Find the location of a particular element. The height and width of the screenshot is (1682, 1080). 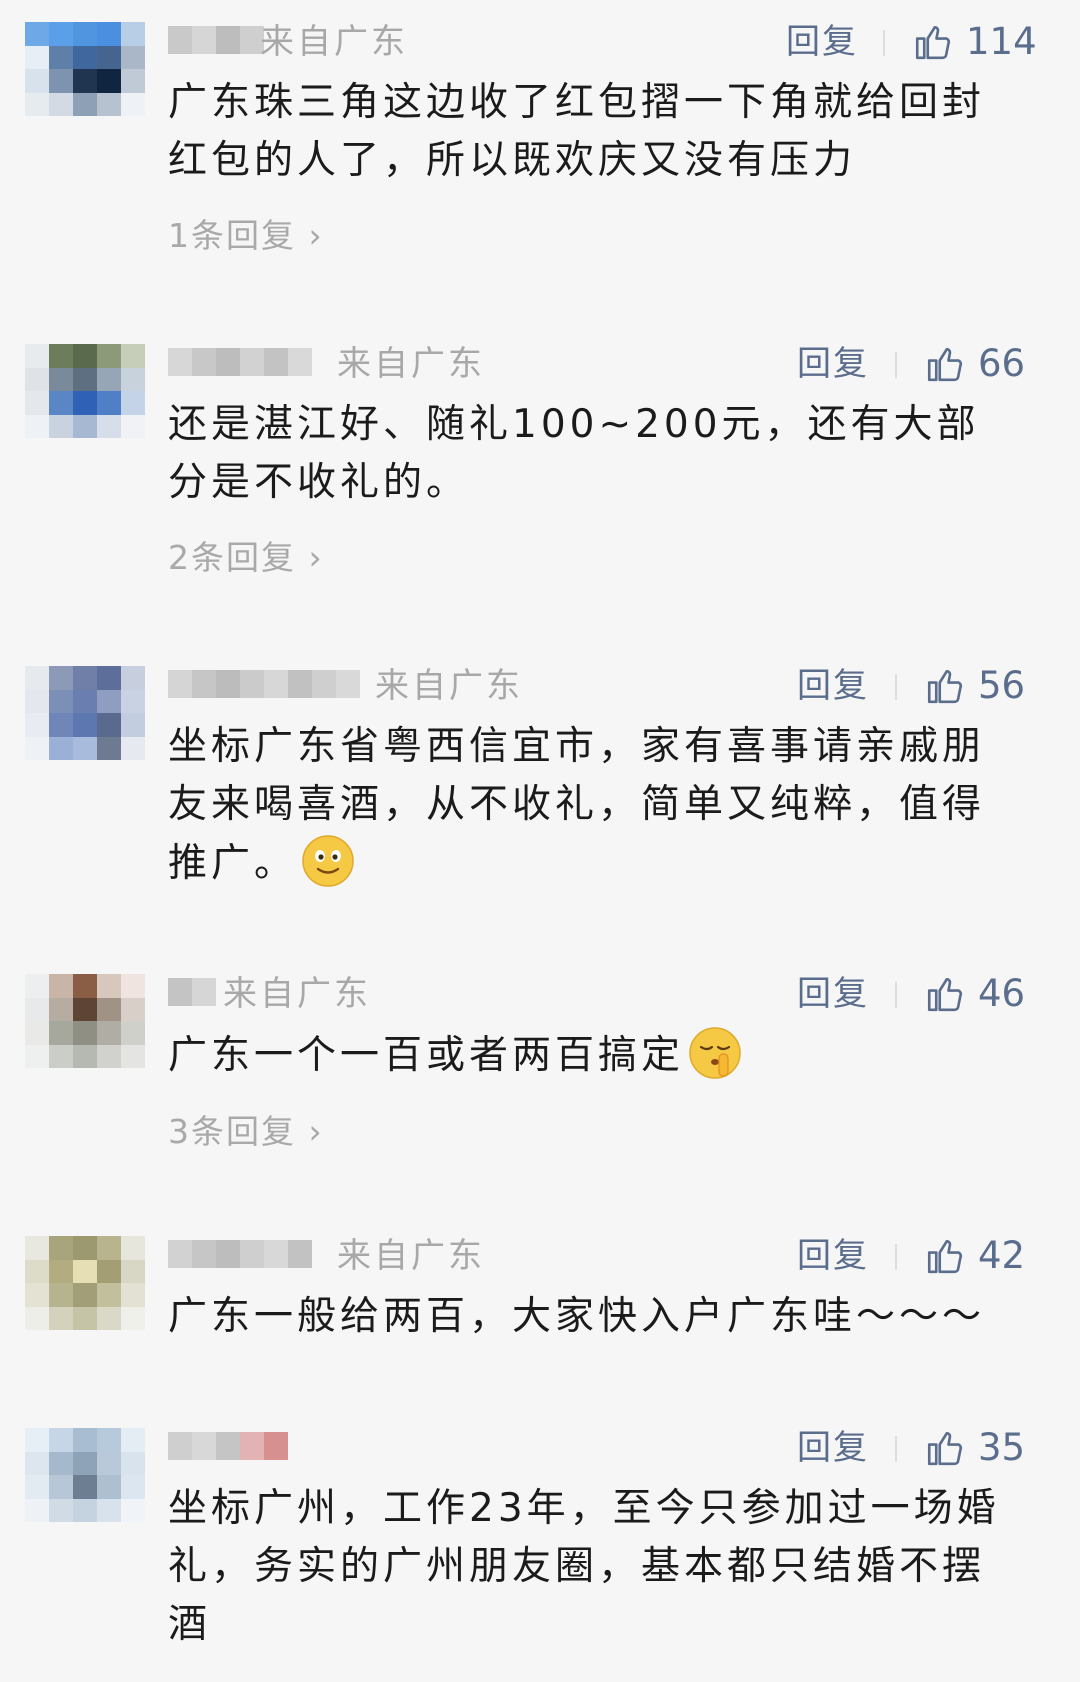

comment-text: 广东一个一百或者两百搞定 is located at coordinates (593, 1055).